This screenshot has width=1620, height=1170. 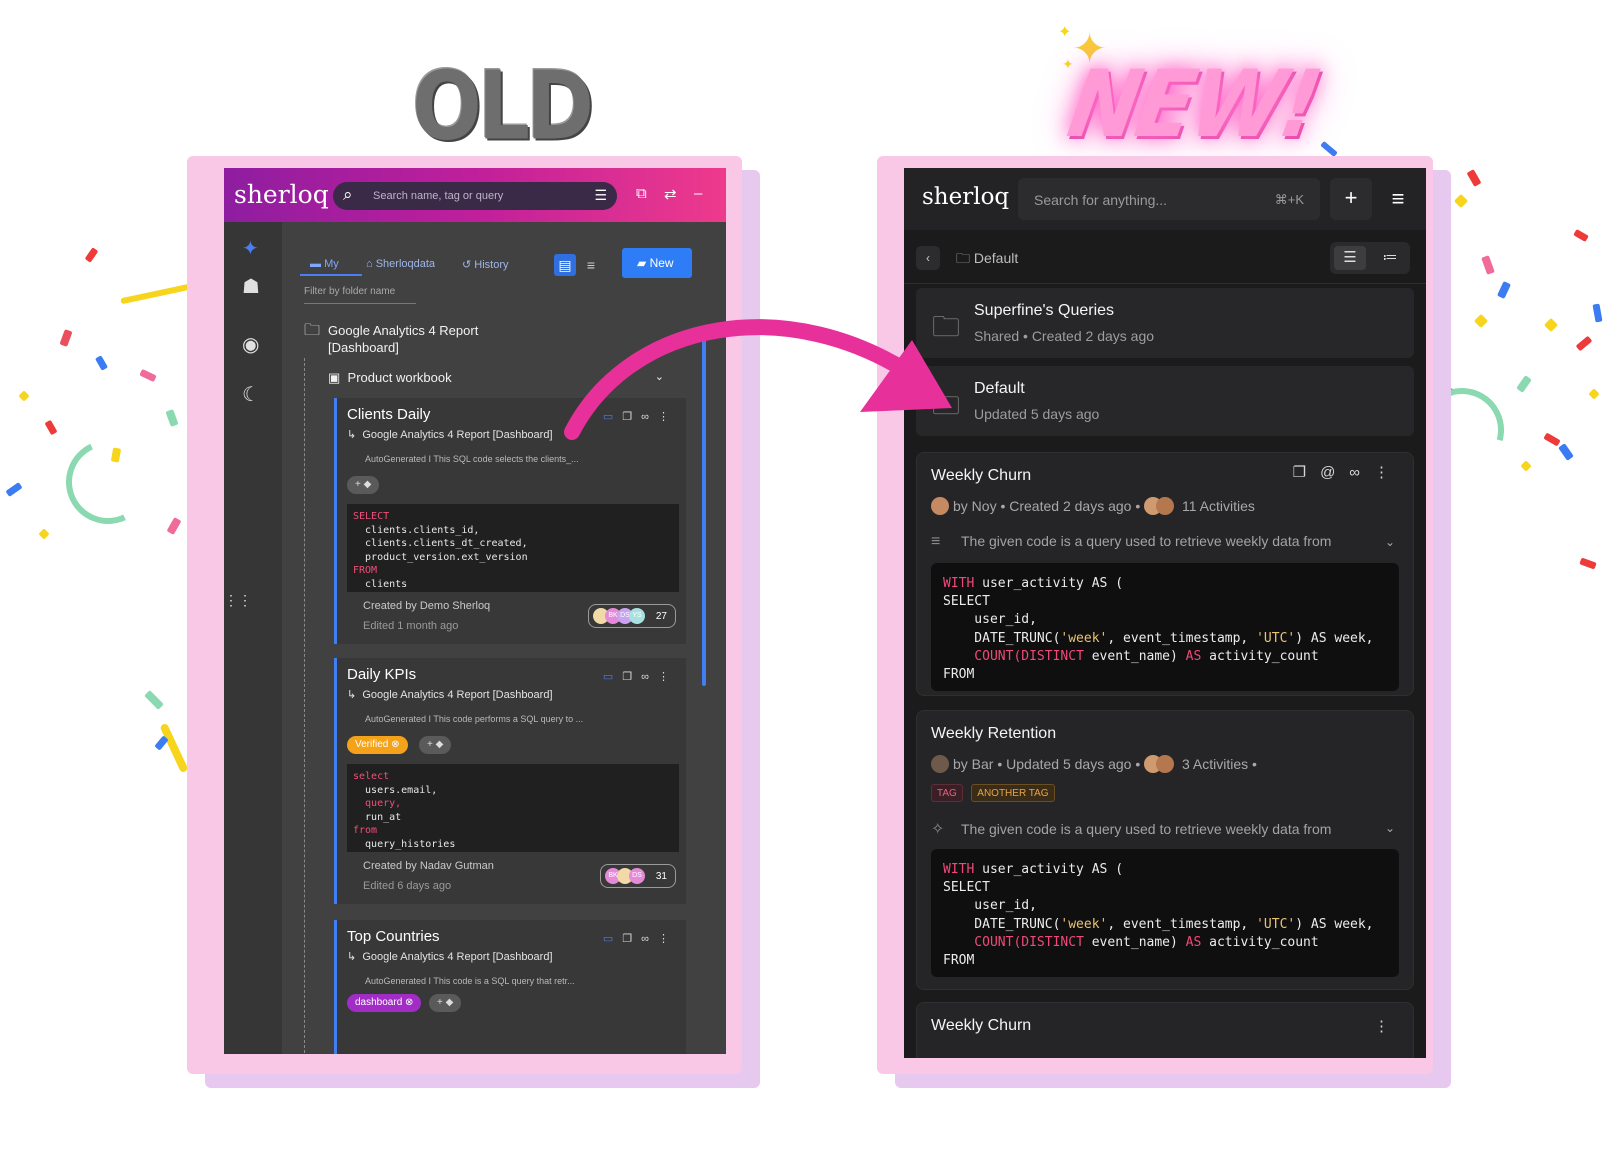 I want to click on drag-handle-icon: ⋮⋮, so click(x=238, y=600).